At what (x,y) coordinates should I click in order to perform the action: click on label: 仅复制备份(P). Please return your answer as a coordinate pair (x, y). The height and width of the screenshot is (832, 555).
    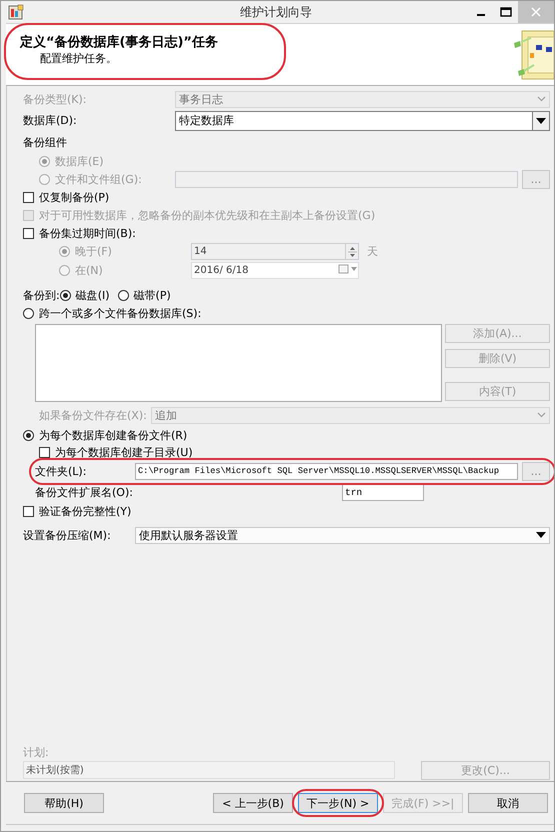
    Looking at the image, I should click on (74, 197).